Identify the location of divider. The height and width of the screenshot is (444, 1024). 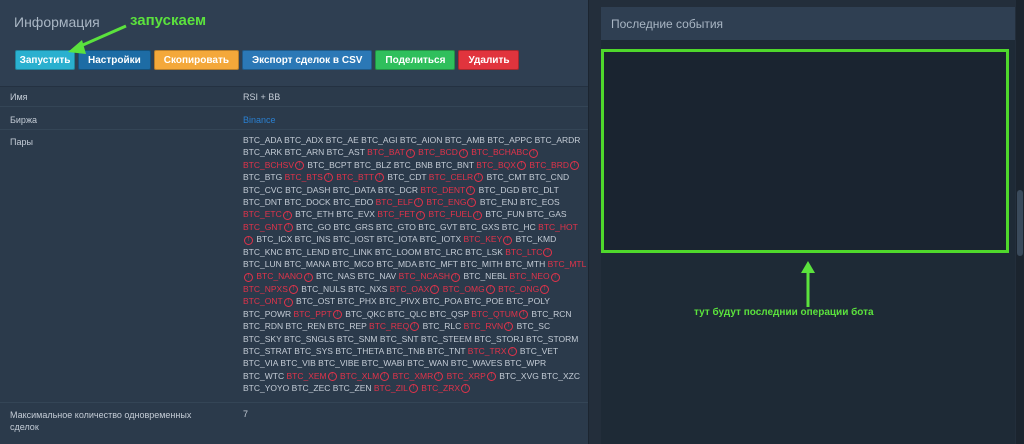
(294, 106).